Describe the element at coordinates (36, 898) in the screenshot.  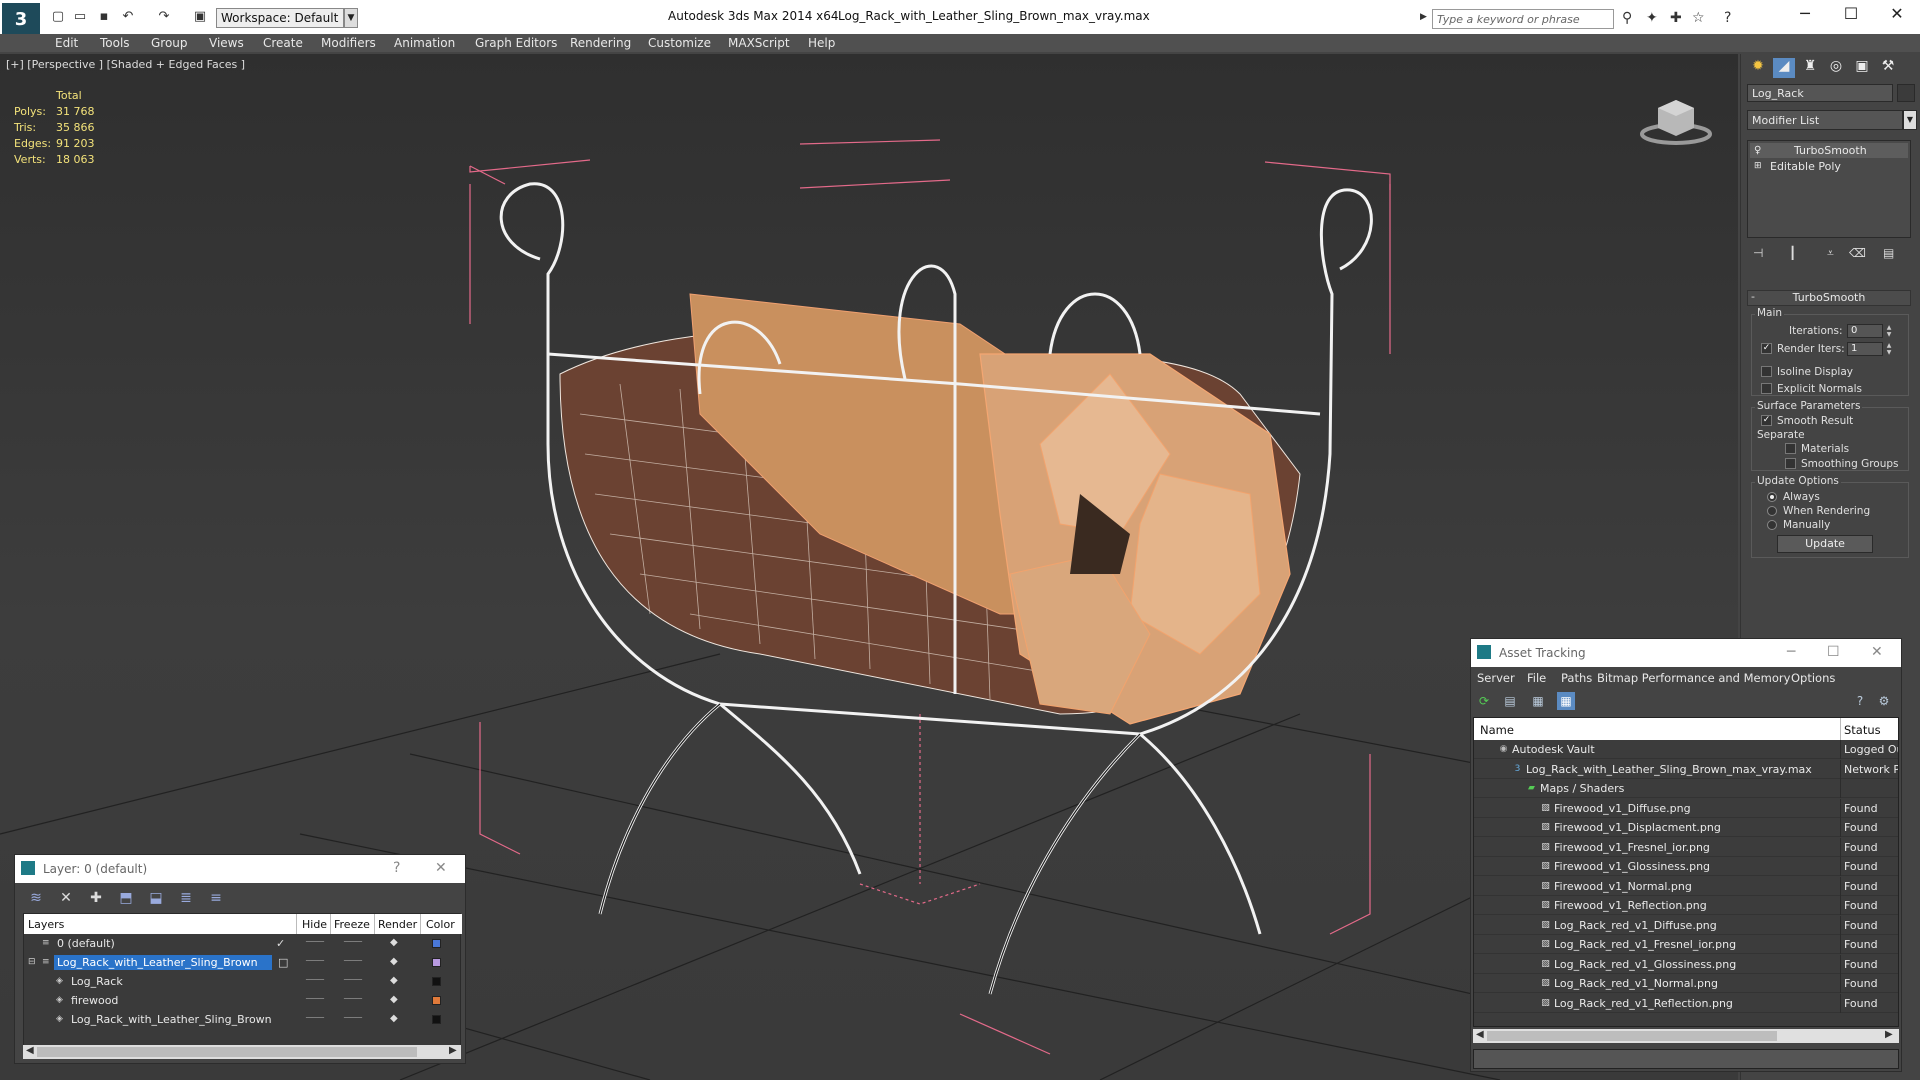
I see `layer-settings-icon: ≋` at that location.